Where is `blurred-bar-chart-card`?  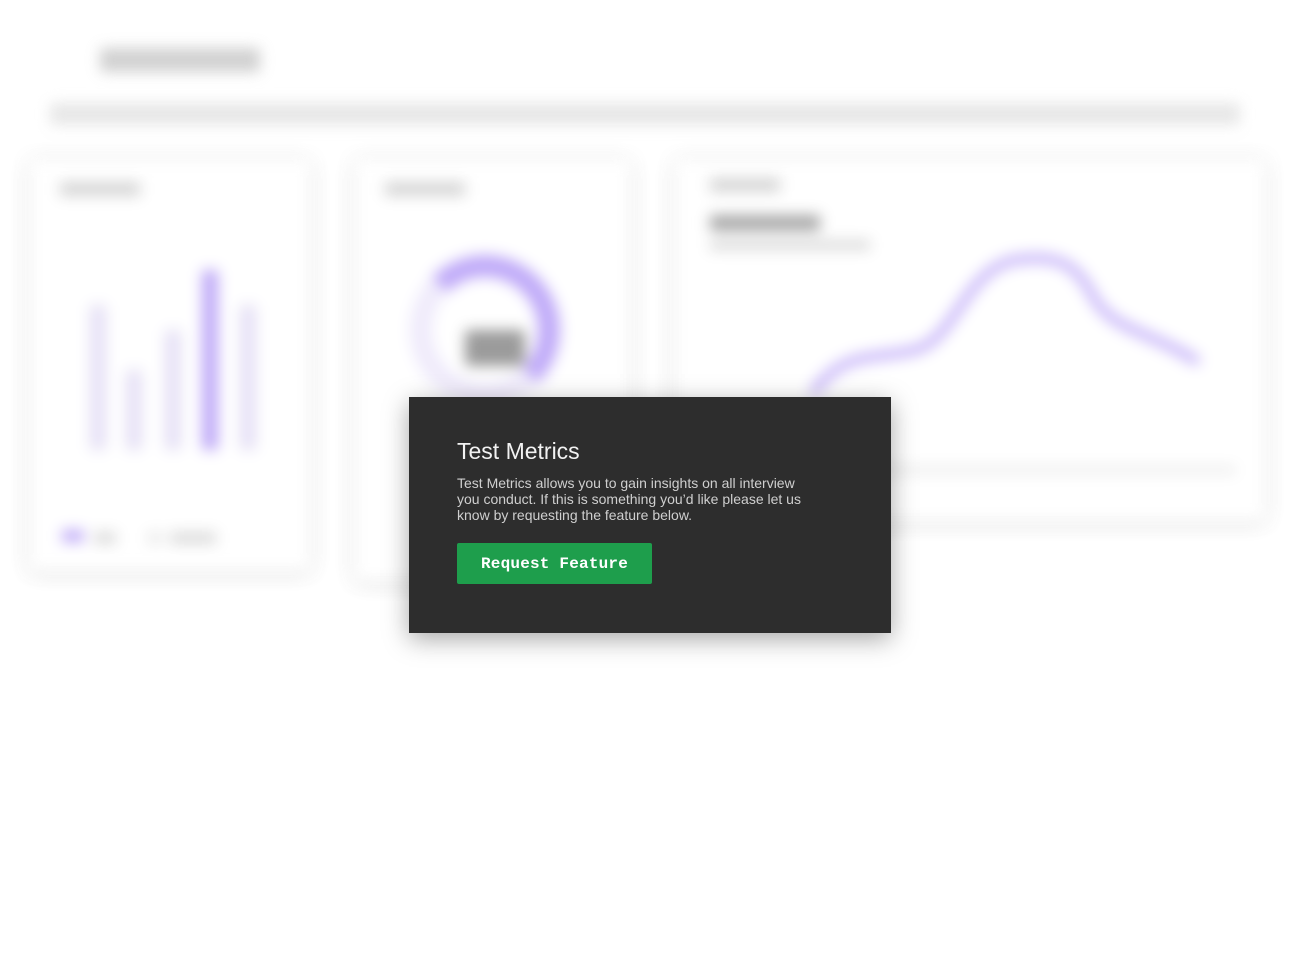 blurred-bar-chart-card is located at coordinates (170, 365).